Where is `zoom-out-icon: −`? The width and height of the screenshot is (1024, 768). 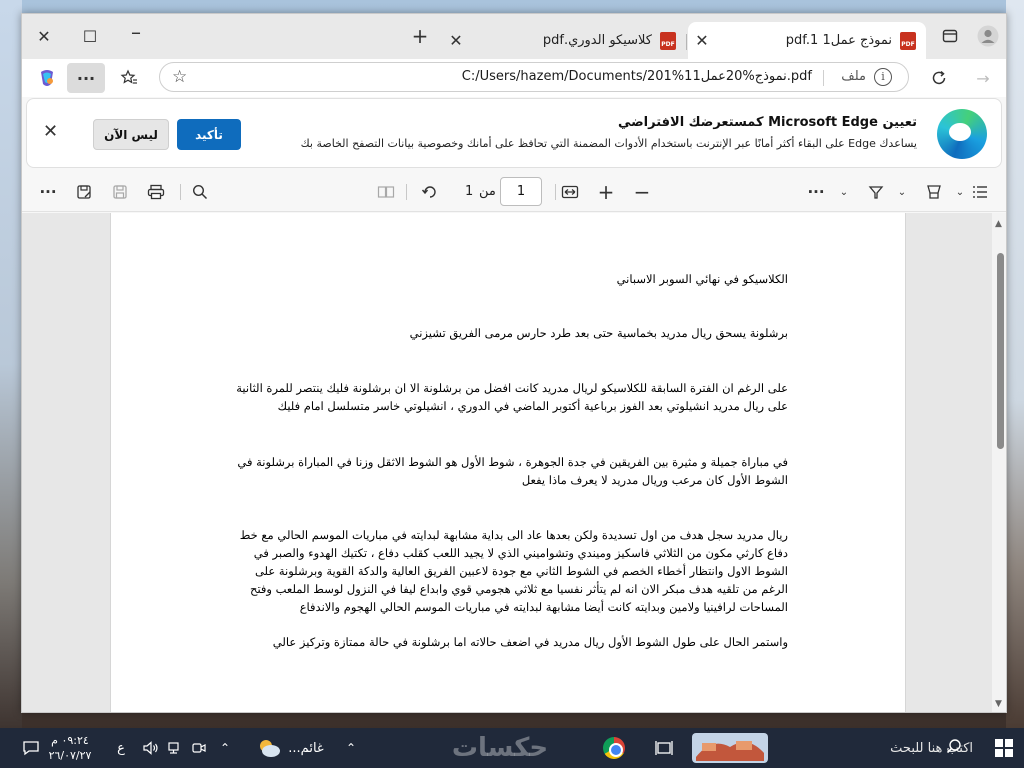 zoom-out-icon: − is located at coordinates (642, 192).